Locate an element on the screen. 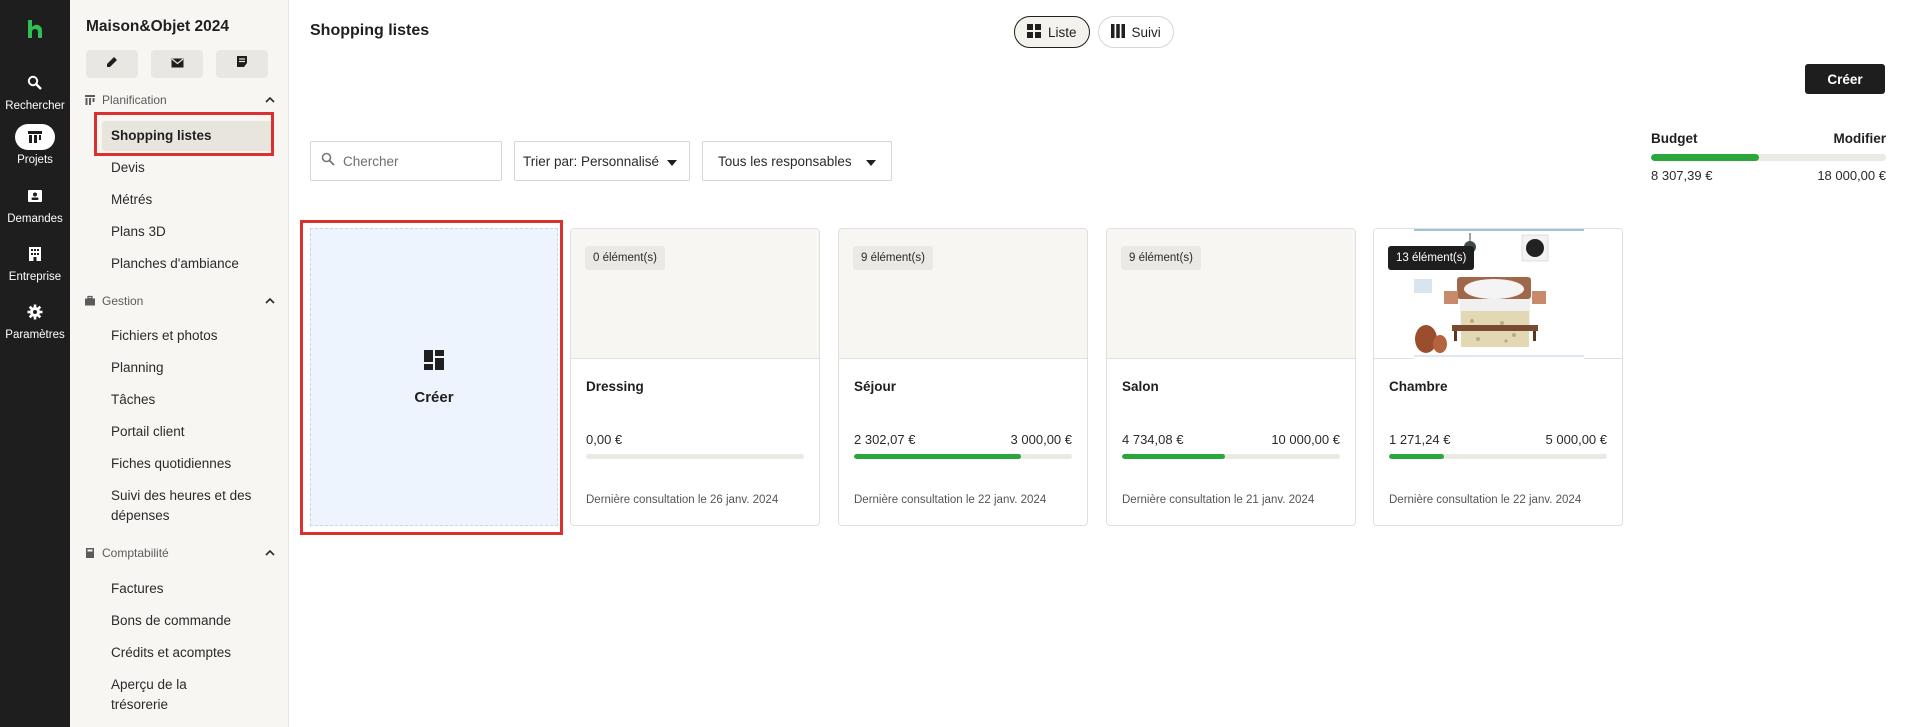 The width and height of the screenshot is (1906, 727). card-title: Dressing is located at coordinates (615, 386).